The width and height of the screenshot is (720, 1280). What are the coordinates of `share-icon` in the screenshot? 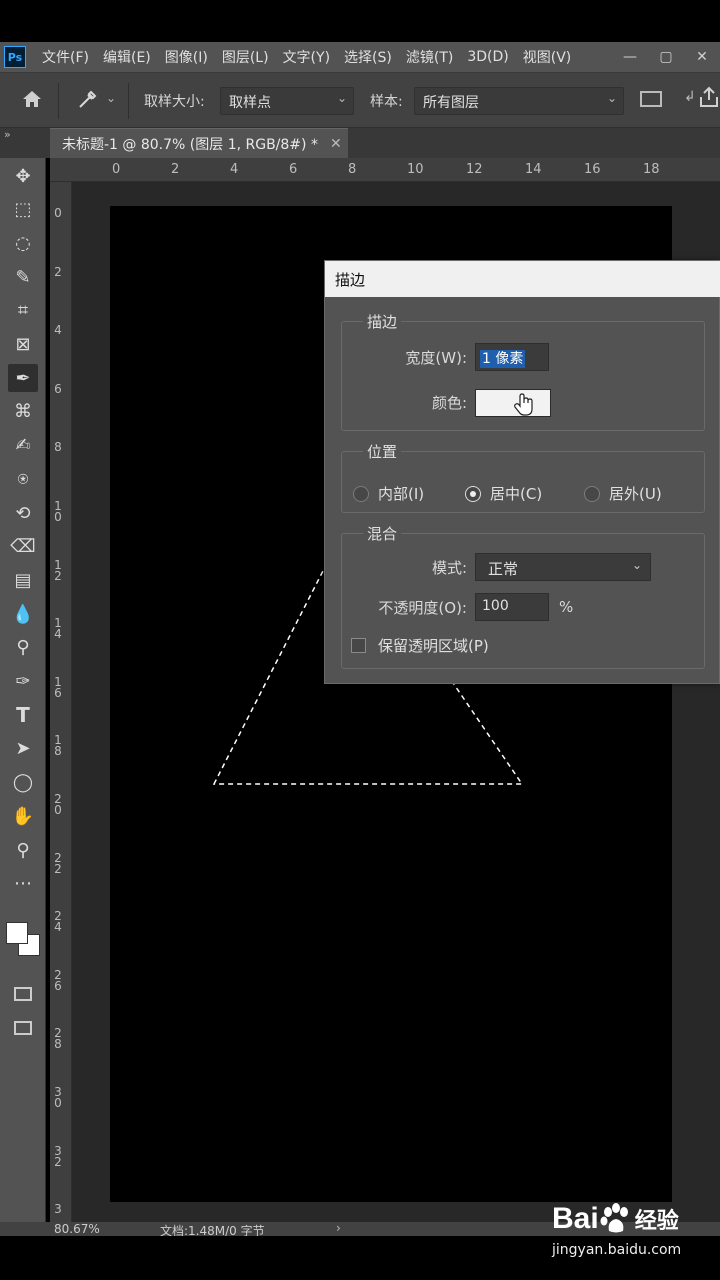 It's located at (709, 99).